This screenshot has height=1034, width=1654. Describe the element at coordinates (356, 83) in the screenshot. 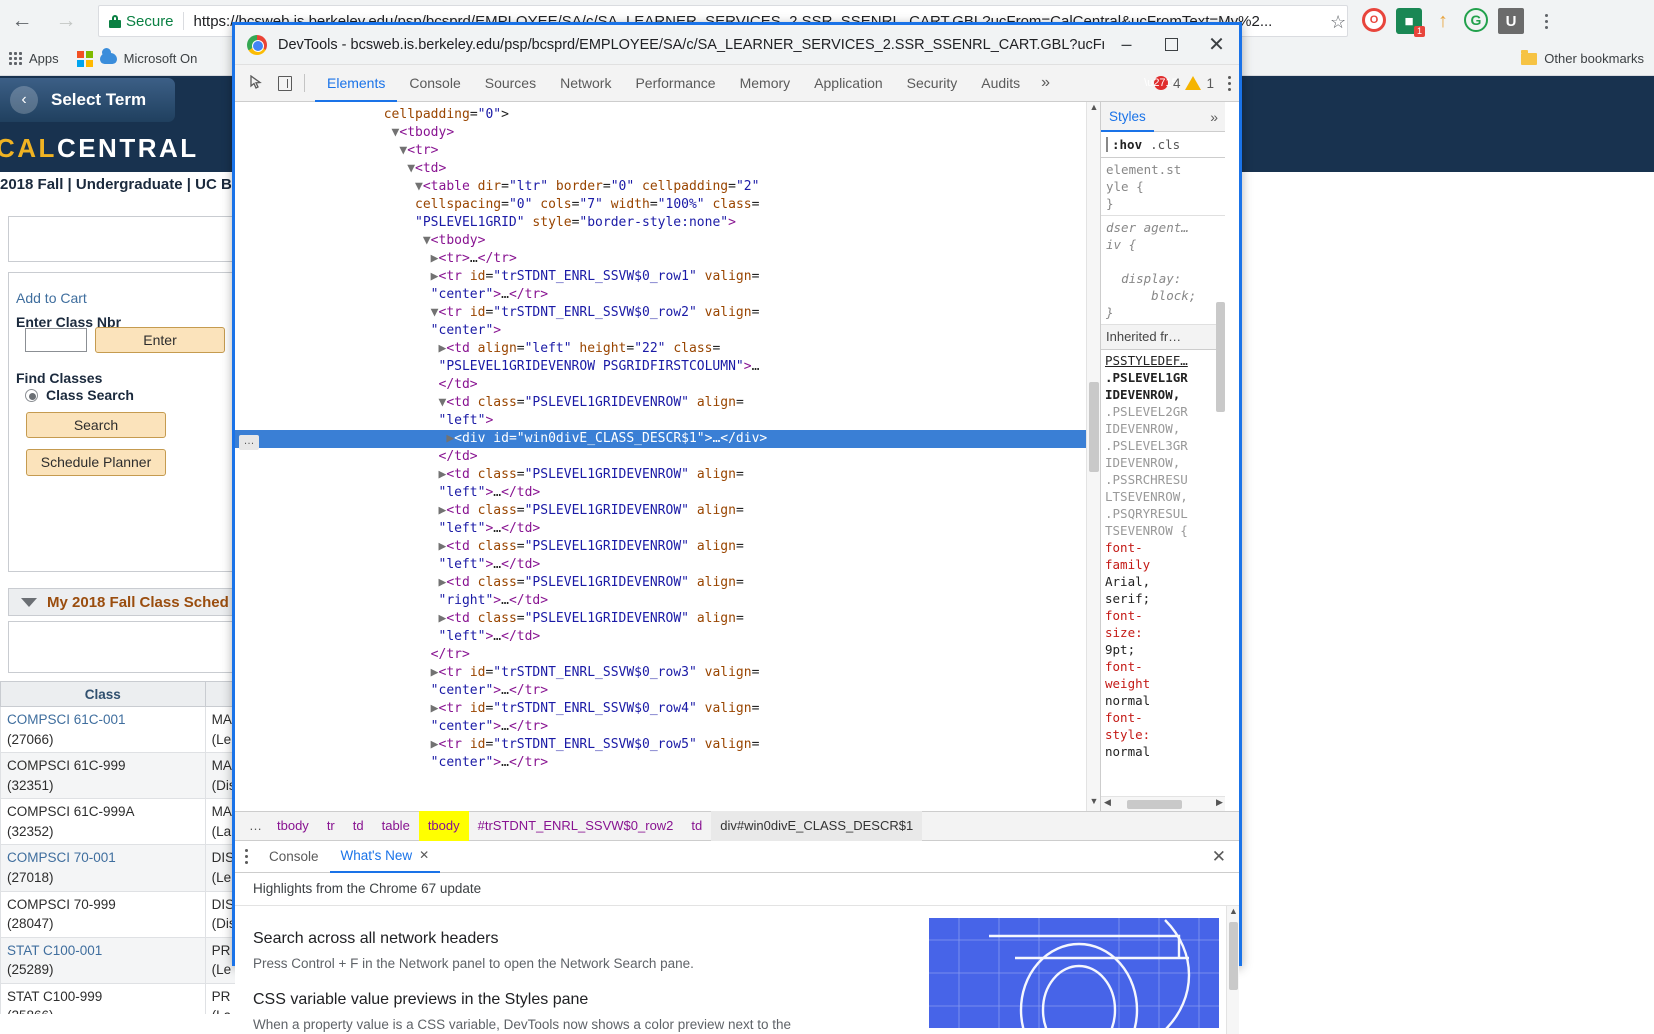

I see `devtools-tab-elements: Elements` at that location.